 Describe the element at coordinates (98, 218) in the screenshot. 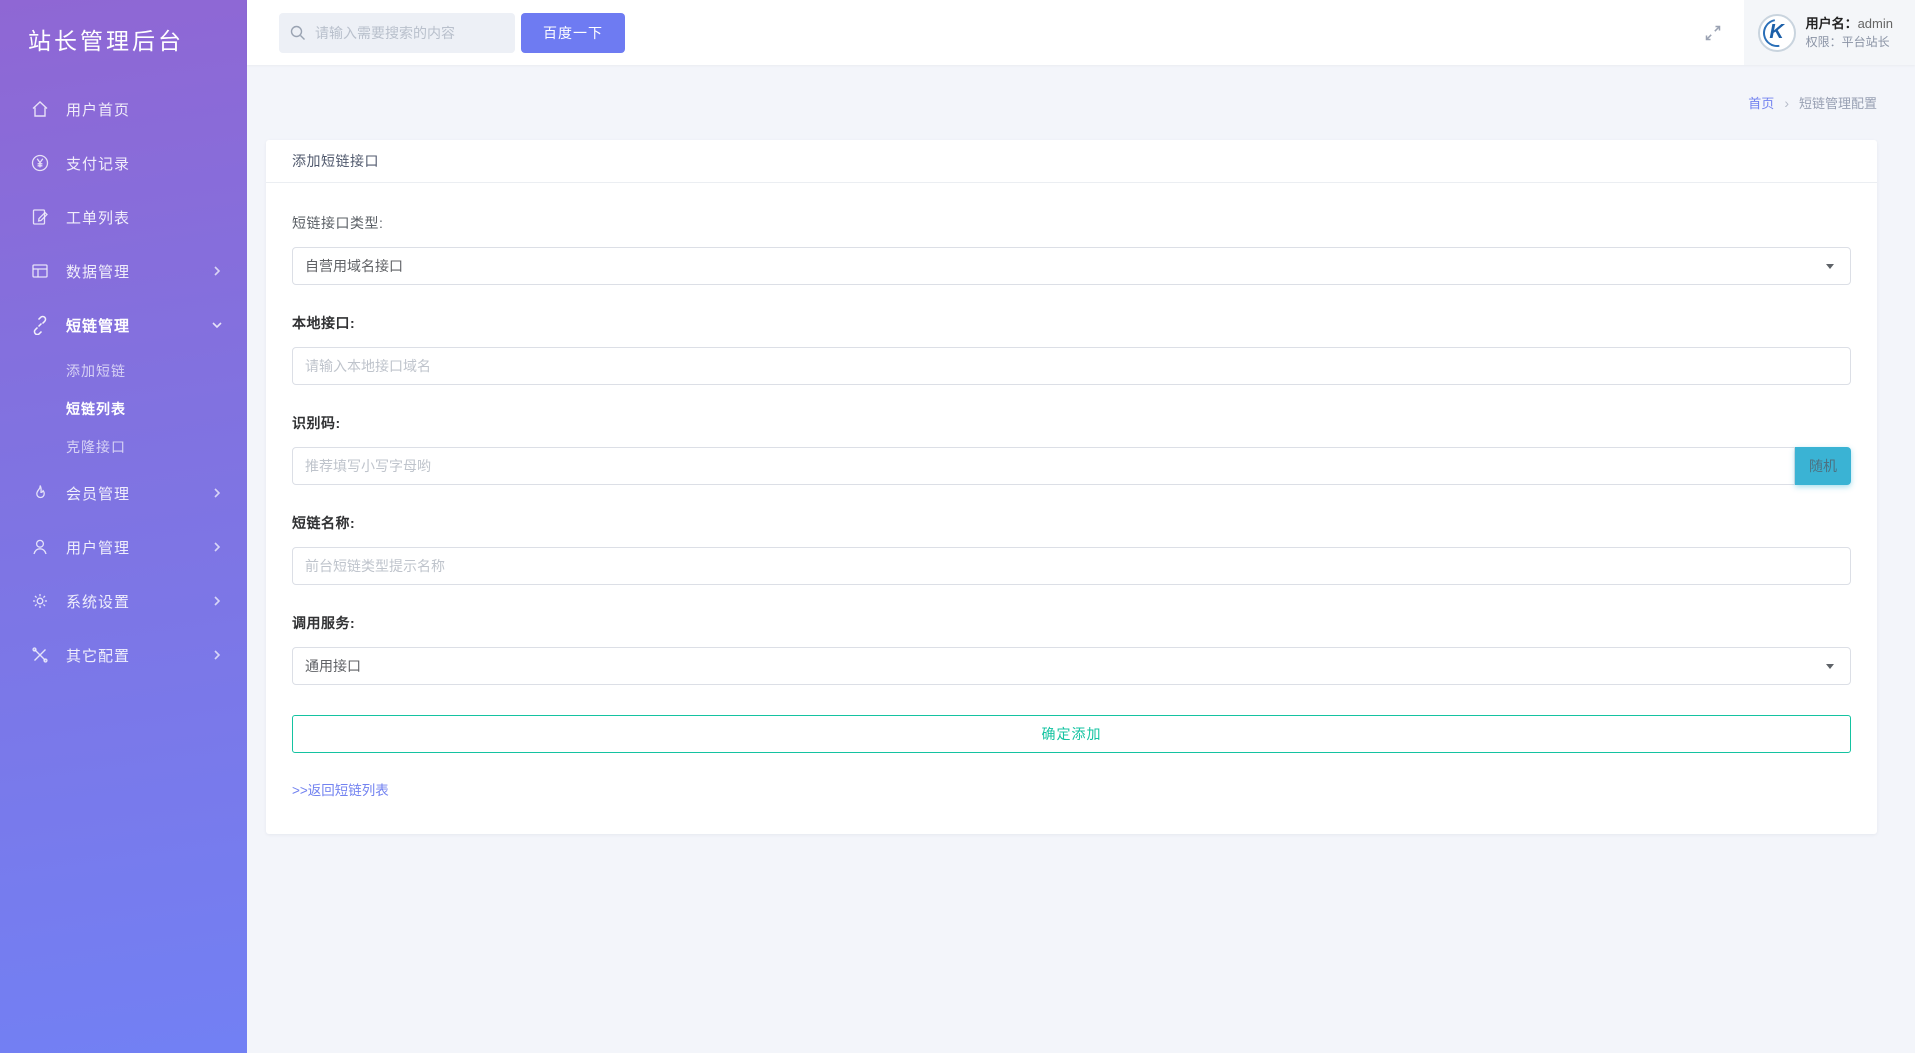

I see `sidebar-item-label: 工单列表` at that location.